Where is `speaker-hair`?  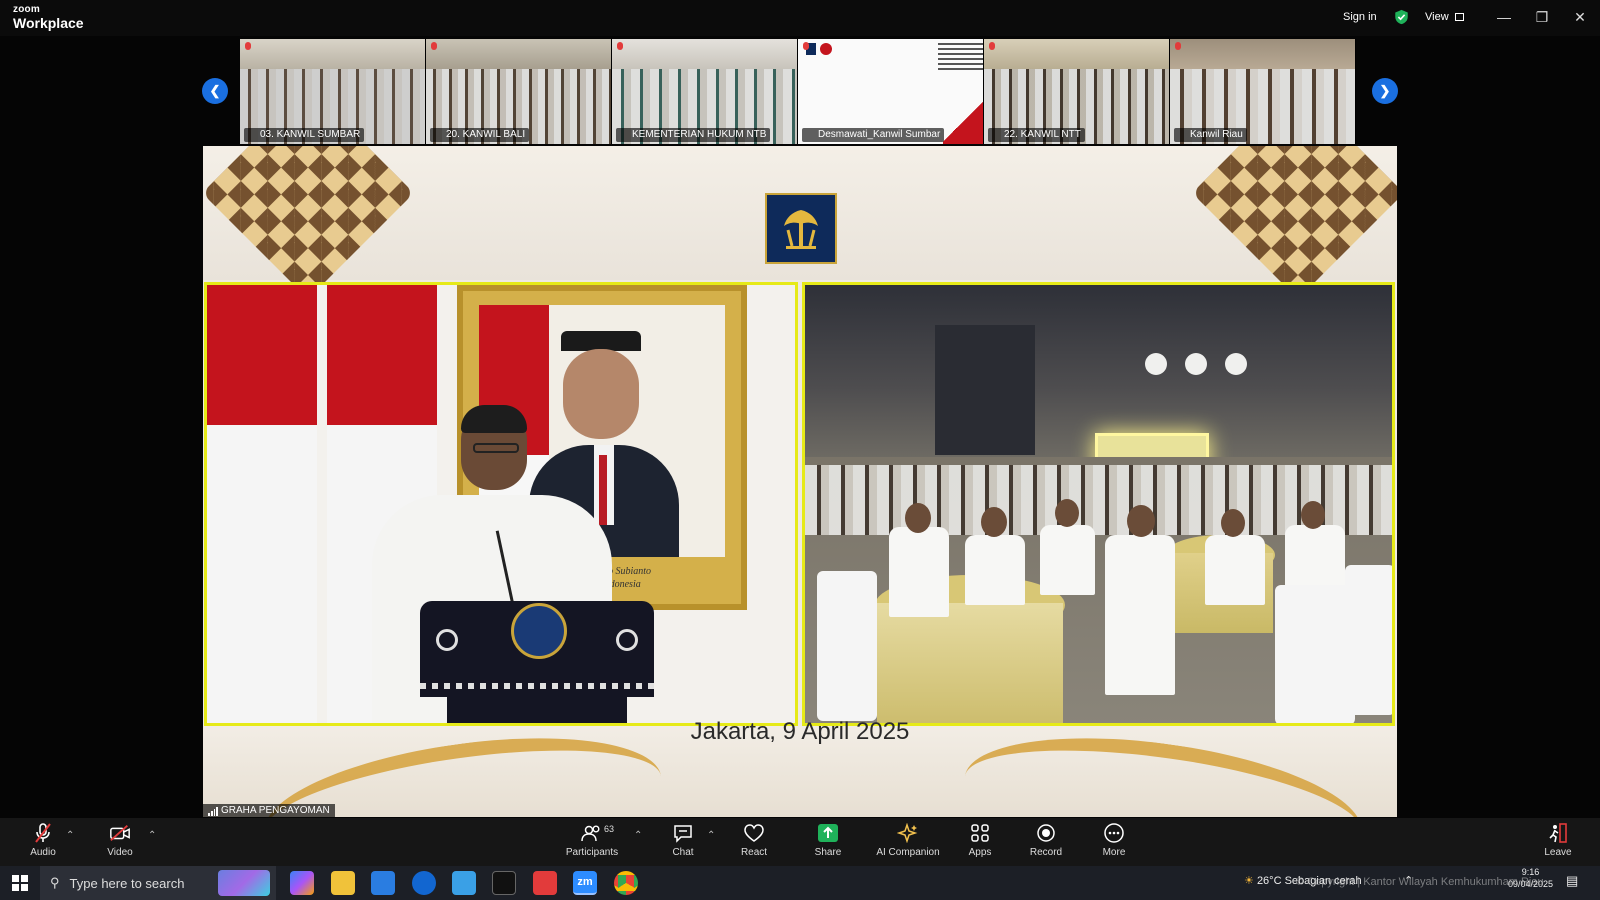
speaker-hair is located at coordinates (494, 419).